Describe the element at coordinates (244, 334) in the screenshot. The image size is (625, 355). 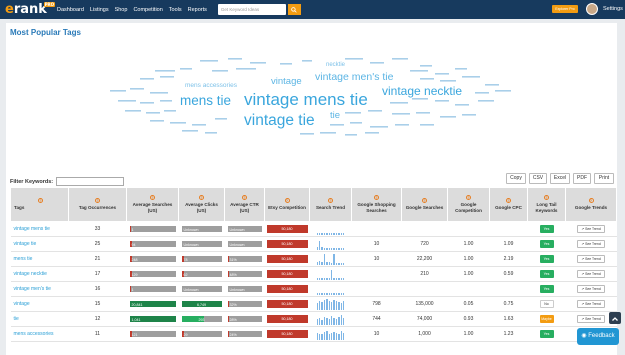
I see `average-ctr-cell: 24%` at that location.